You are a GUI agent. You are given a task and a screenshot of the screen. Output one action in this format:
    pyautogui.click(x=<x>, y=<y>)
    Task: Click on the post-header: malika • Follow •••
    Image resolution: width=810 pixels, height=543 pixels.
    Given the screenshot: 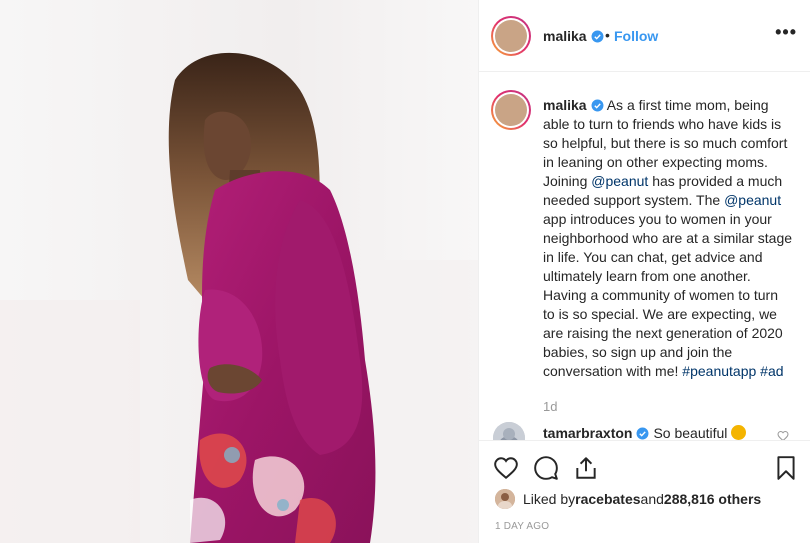 What is the action you would take?
    pyautogui.click(x=644, y=36)
    